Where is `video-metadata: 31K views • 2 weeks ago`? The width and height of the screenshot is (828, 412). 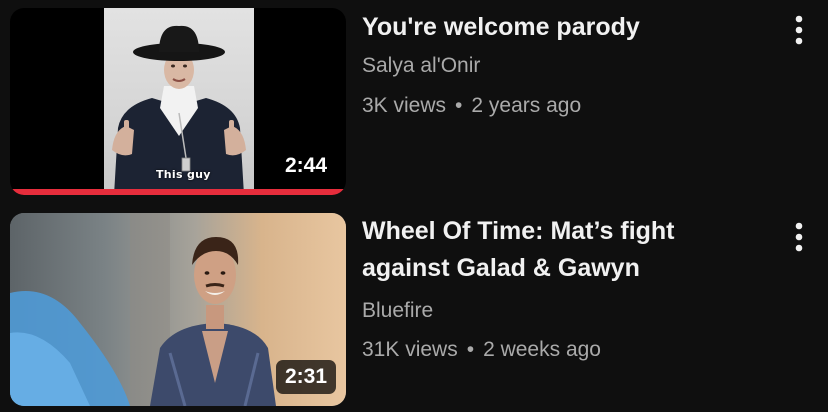
video-metadata: 31K views • 2 weeks ago is located at coordinates (562, 350).